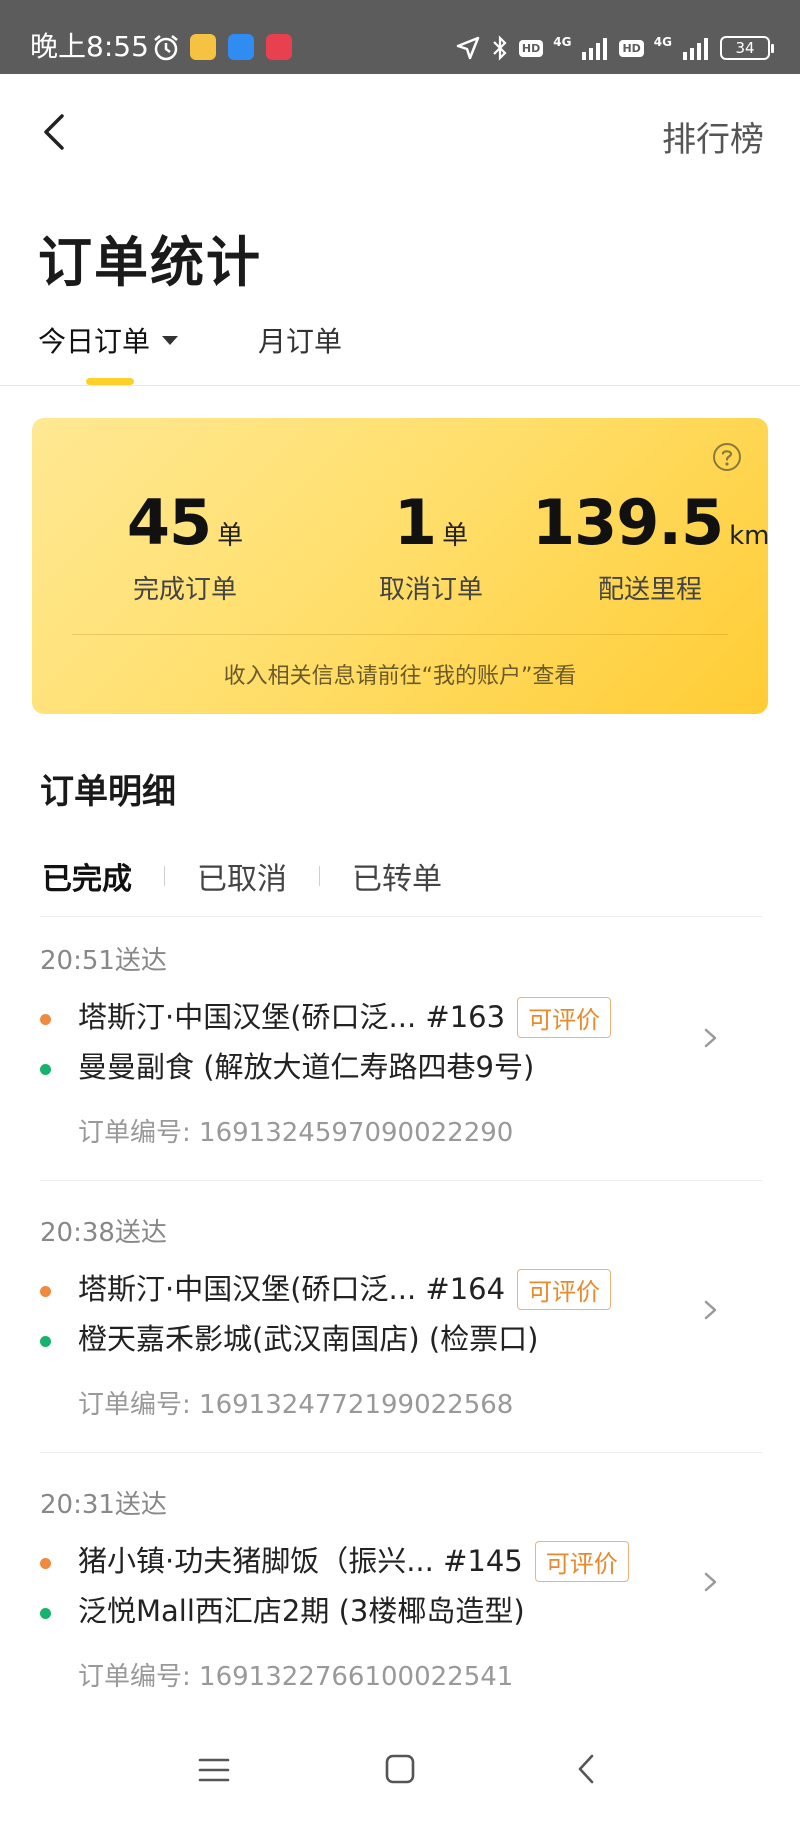  What do you see at coordinates (110, 381) in the screenshot?
I see `active-tab-indicator` at bounding box center [110, 381].